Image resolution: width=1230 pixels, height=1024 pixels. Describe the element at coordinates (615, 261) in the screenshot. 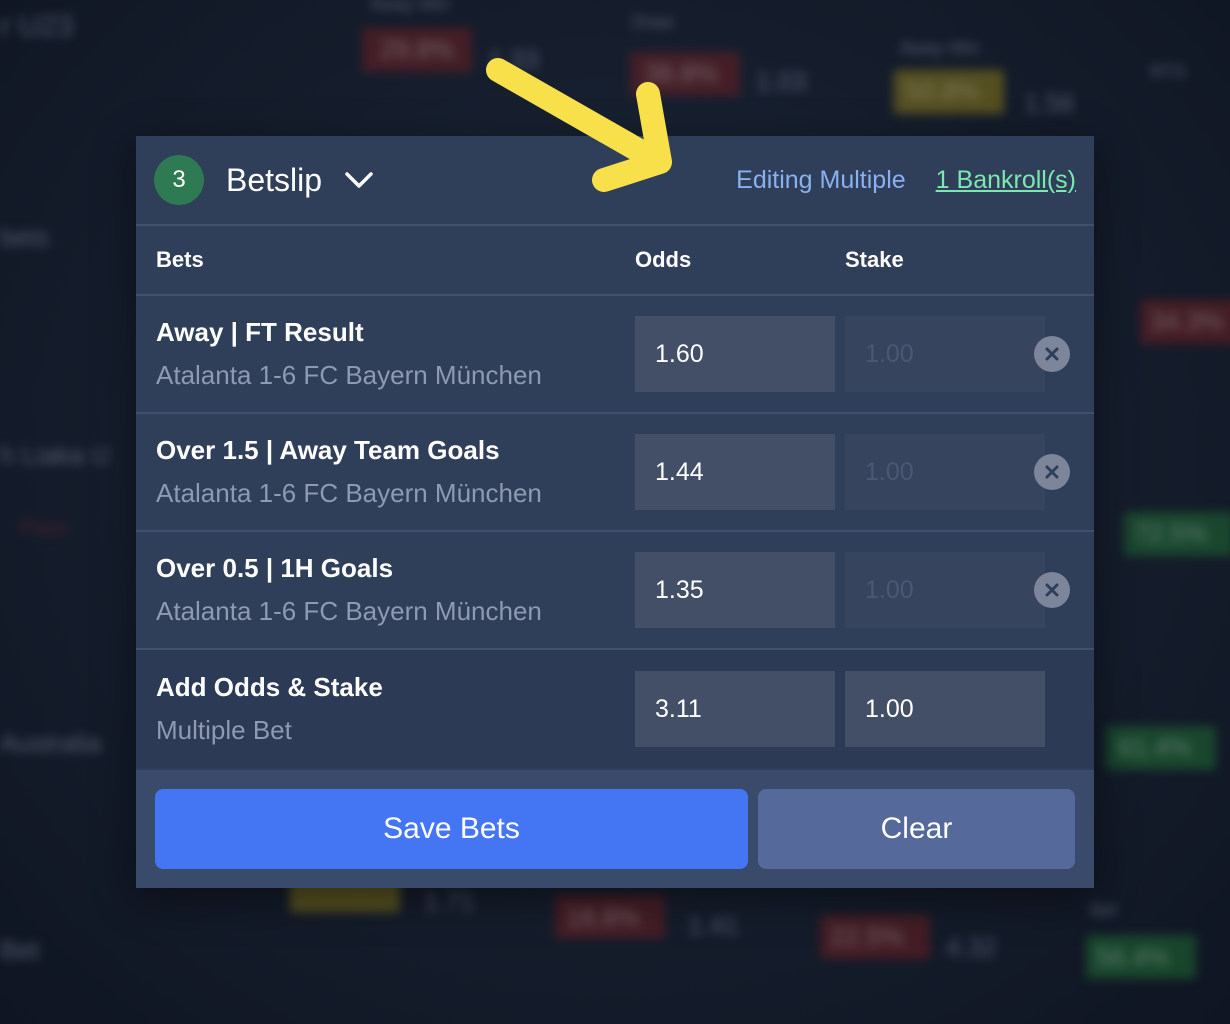

I see `column-headers: Bets Odds Stake` at that location.